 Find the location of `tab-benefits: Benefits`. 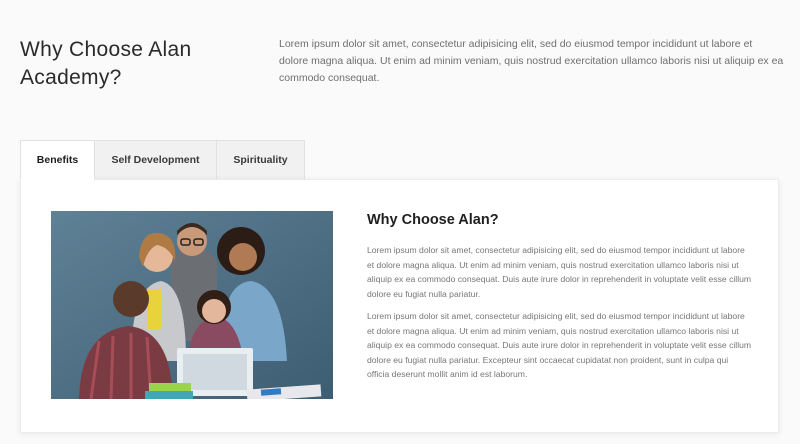

tab-benefits: Benefits is located at coordinates (57, 160).